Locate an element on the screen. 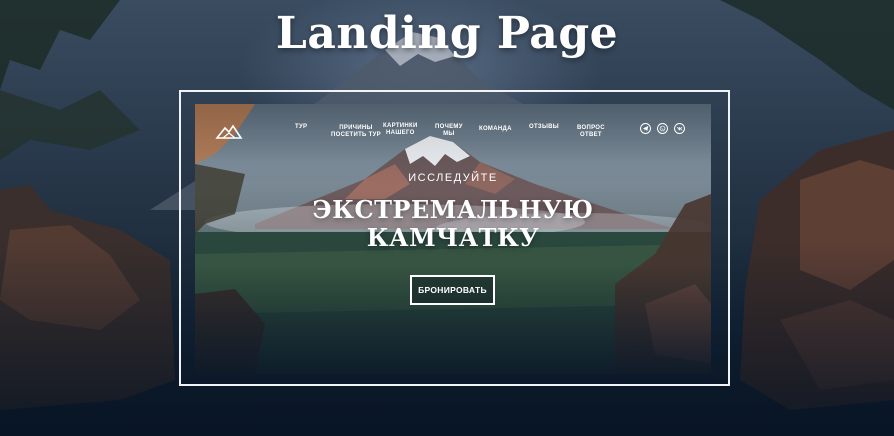 The image size is (894, 436). hero-title-line-2: КАМЧАТКУ is located at coordinates (453, 237).